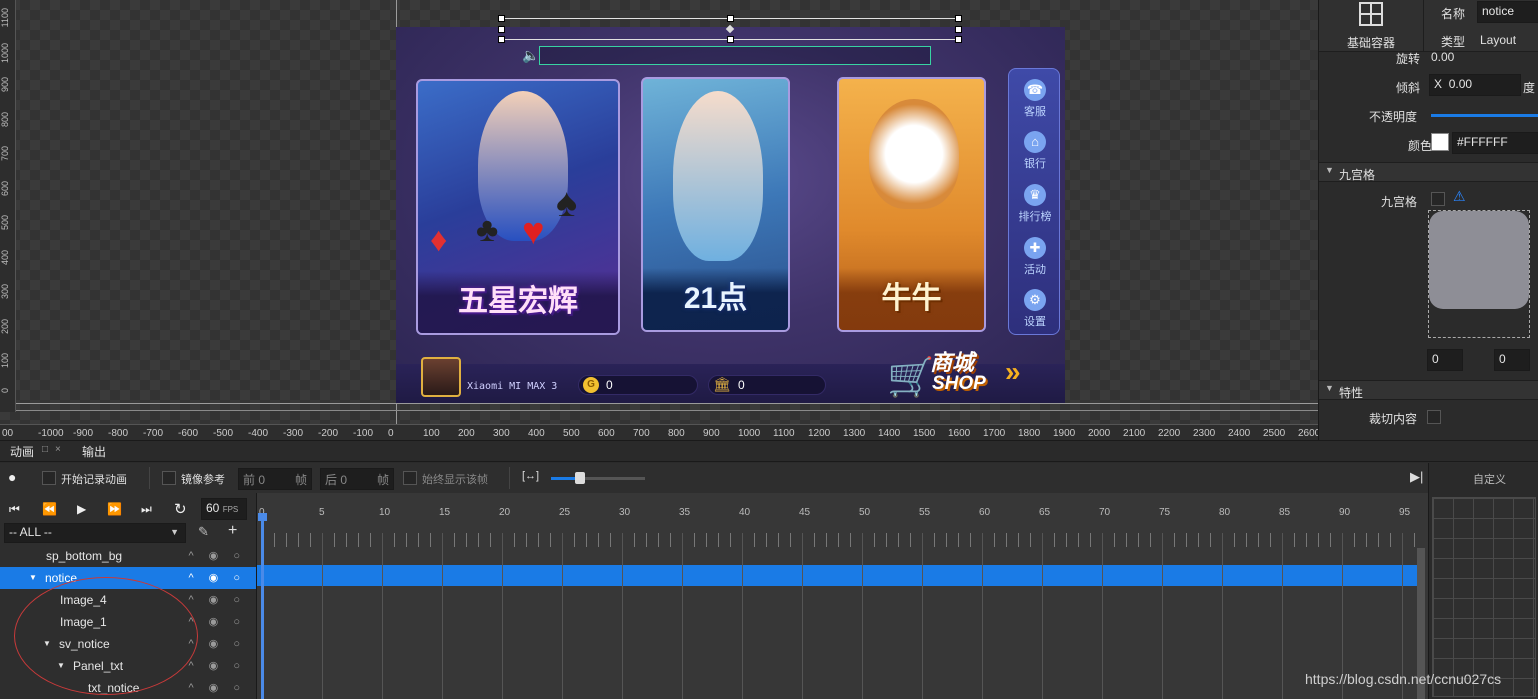  What do you see at coordinates (232, 531) in the screenshot?
I see `add-icon: +` at bounding box center [232, 531].